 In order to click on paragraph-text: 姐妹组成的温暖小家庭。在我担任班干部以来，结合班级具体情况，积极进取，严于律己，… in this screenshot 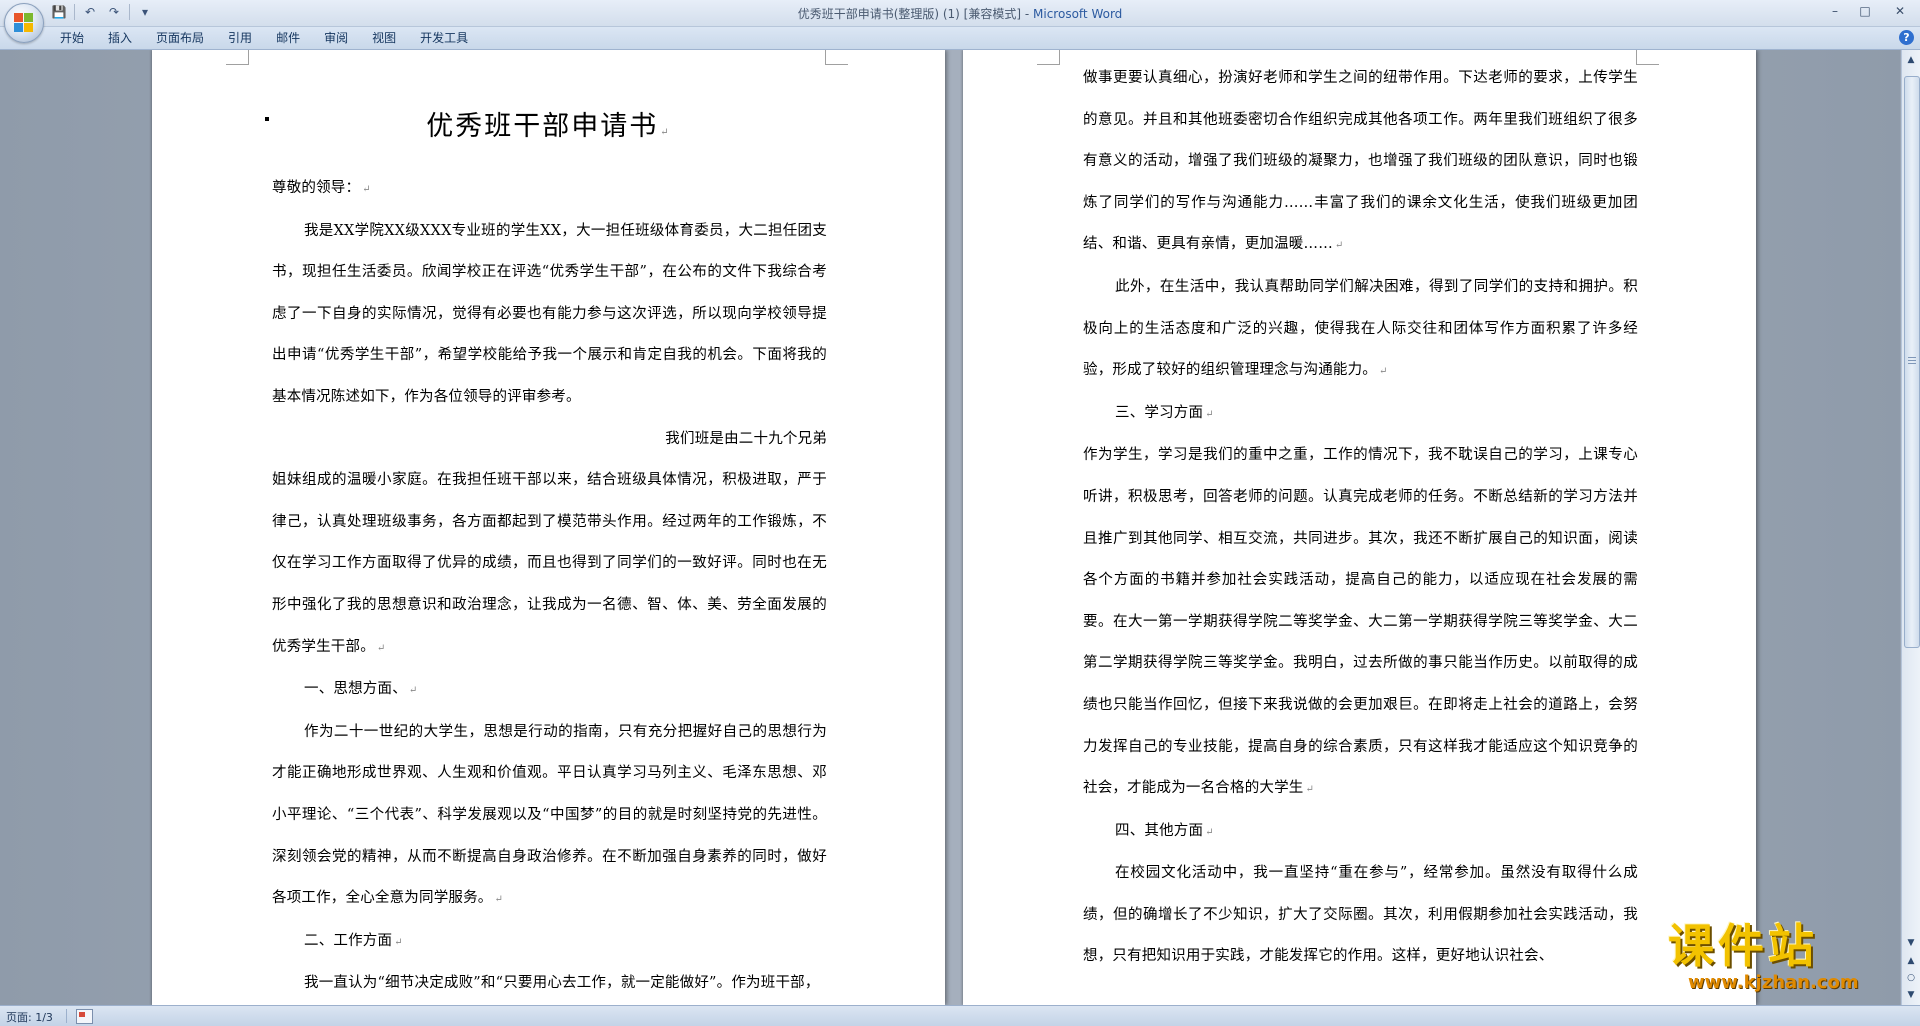, I will do `click(549, 563)`.